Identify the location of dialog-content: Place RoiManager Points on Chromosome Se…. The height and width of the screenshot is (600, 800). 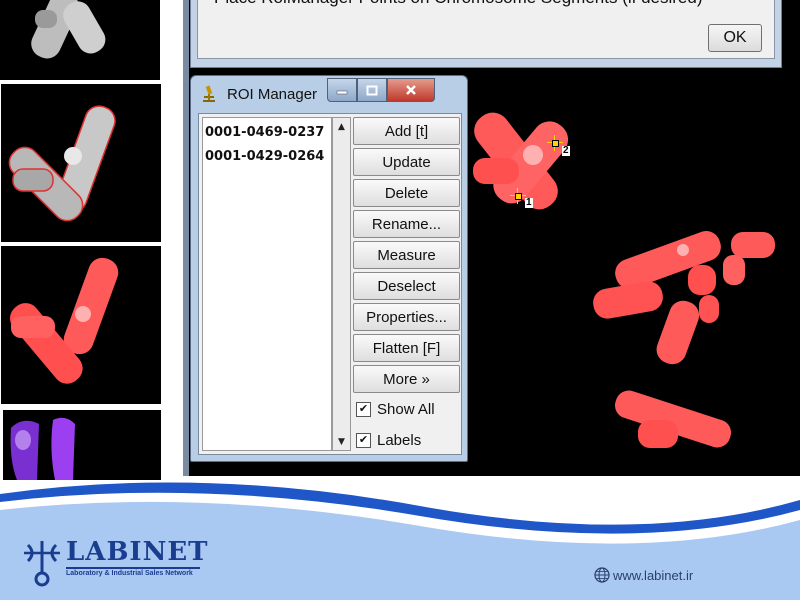
(486, 29).